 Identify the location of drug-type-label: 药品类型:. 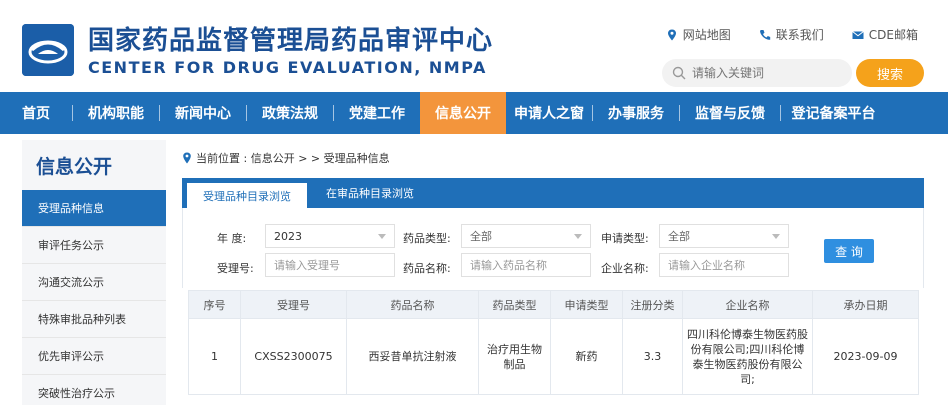
(427, 238).